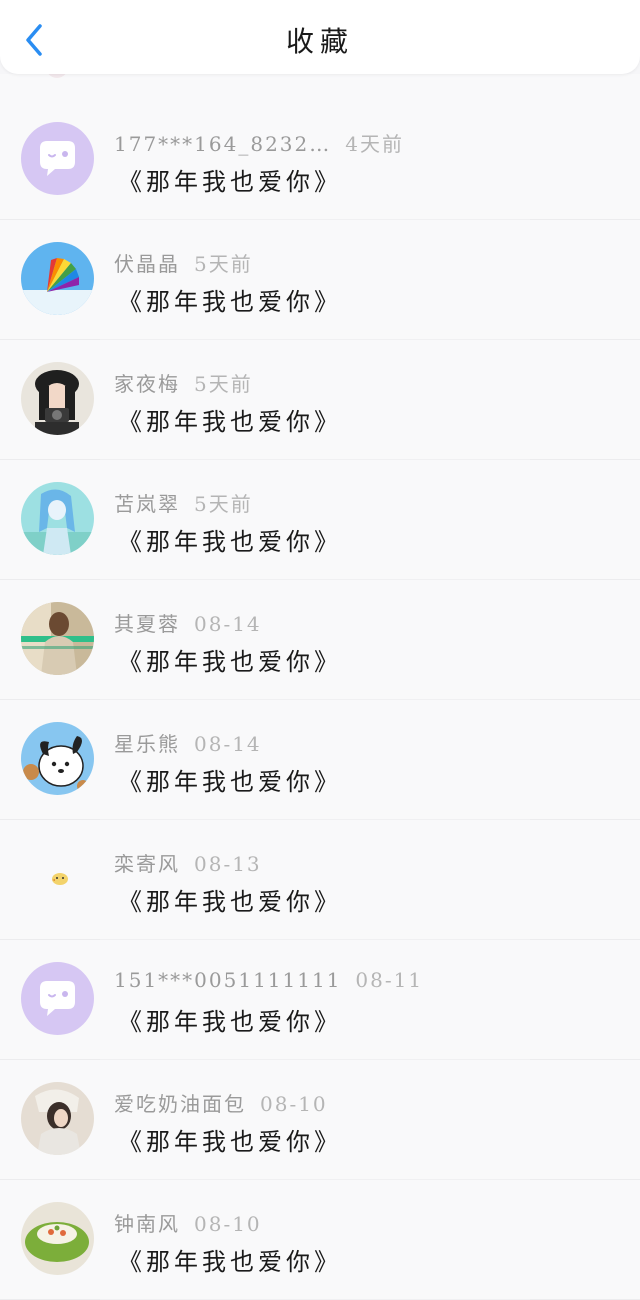 This screenshot has height=1300, width=640. I want to click on cartoon-dog-avatar-icon, so click(57, 758).